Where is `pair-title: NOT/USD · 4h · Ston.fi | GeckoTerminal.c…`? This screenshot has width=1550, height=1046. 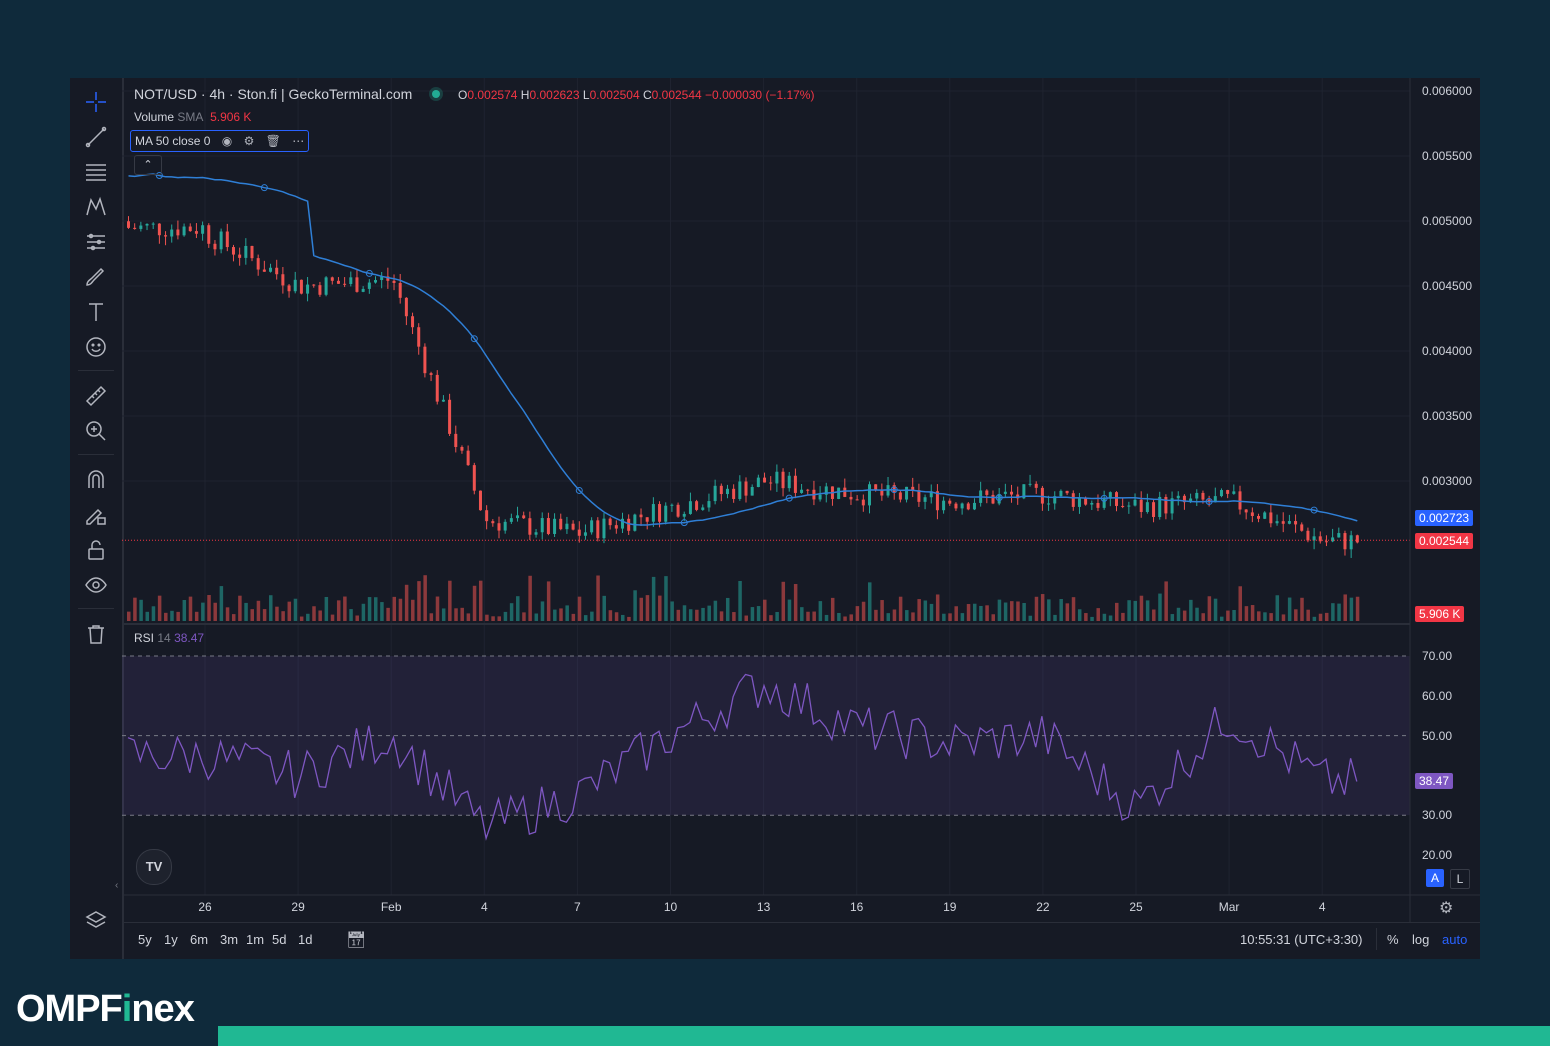 pair-title: NOT/USD · 4h · Ston.fi | GeckoTerminal.c… is located at coordinates (273, 94).